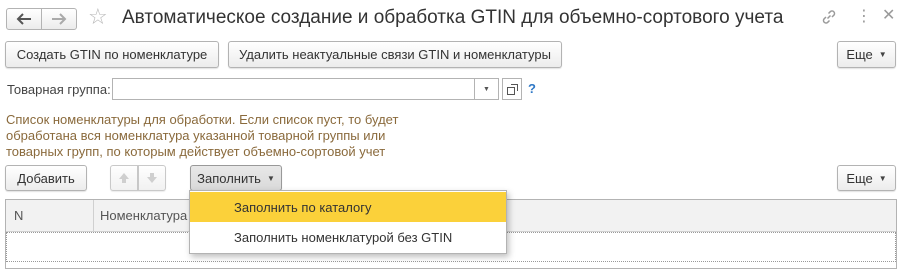  What do you see at coordinates (343, 237) in the screenshot?
I see `menu-item-label: Заполнить номенклатурой без GTIN` at bounding box center [343, 237].